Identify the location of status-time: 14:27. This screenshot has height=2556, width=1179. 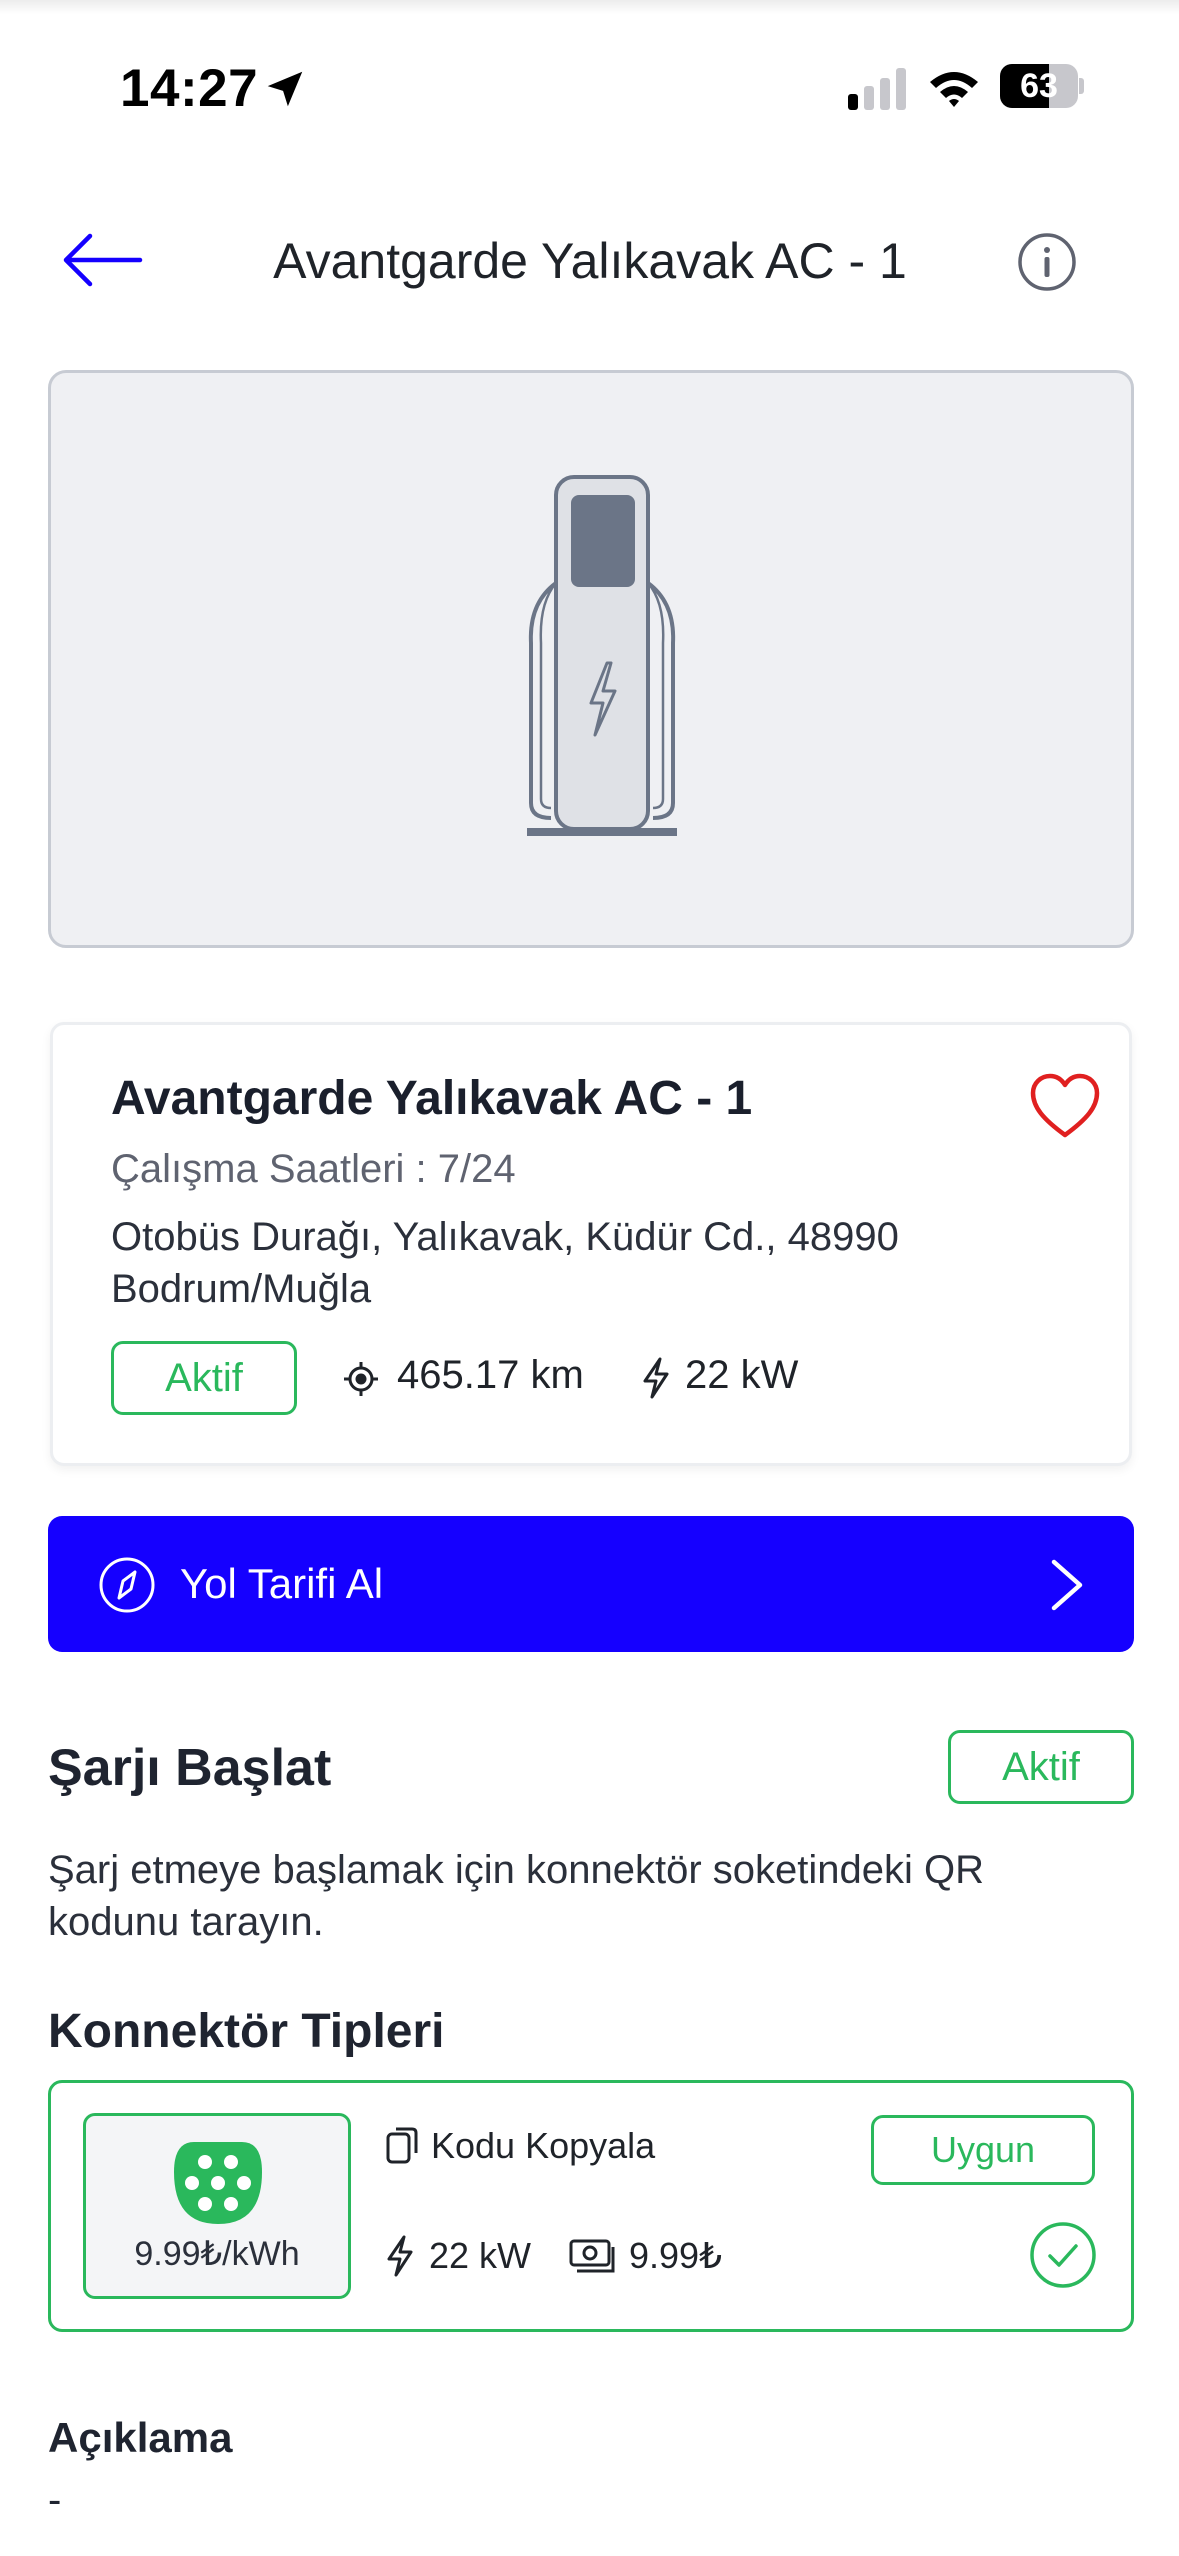
(189, 88).